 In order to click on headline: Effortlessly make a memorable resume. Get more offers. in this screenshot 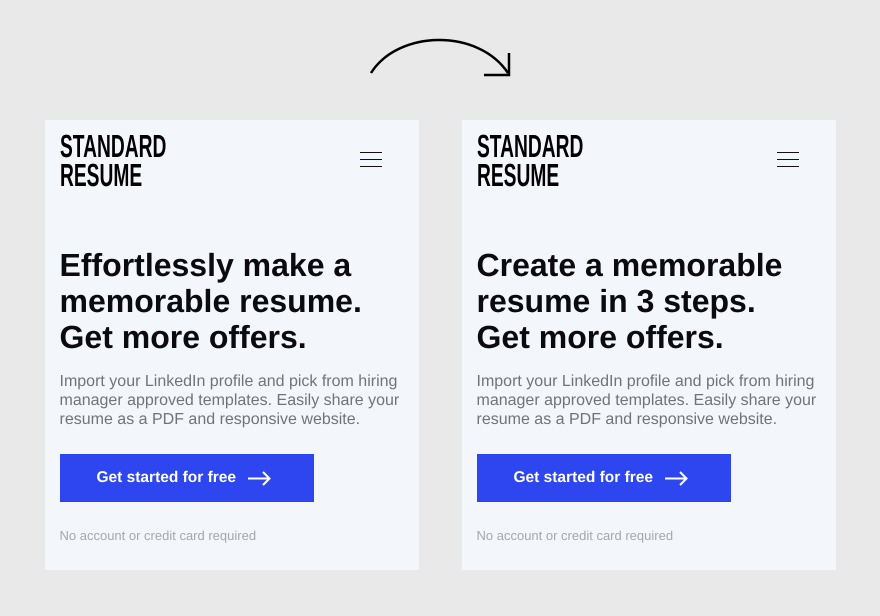, I will do `click(211, 301)`.